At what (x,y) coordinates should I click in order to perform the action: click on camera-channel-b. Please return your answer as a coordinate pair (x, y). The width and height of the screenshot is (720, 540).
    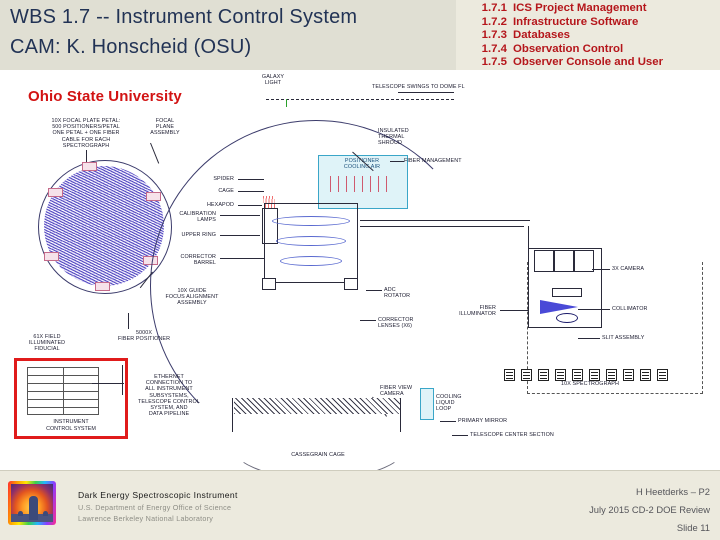
    Looking at the image, I should click on (544, 261).